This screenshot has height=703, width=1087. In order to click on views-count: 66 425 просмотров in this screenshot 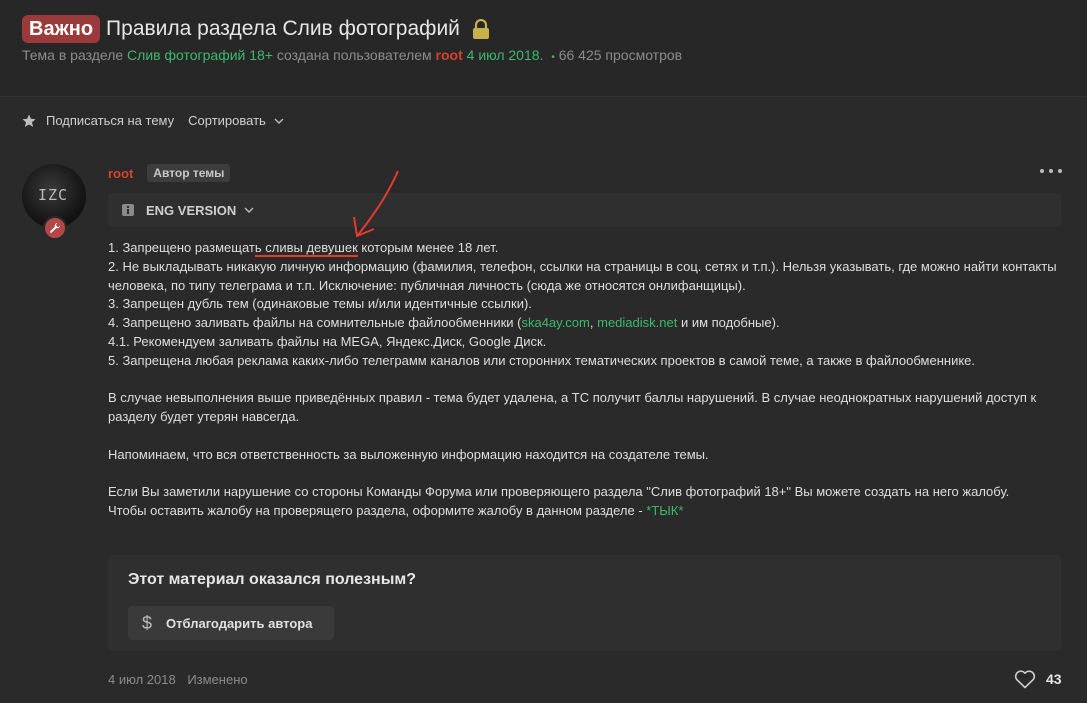, I will do `click(620, 55)`.